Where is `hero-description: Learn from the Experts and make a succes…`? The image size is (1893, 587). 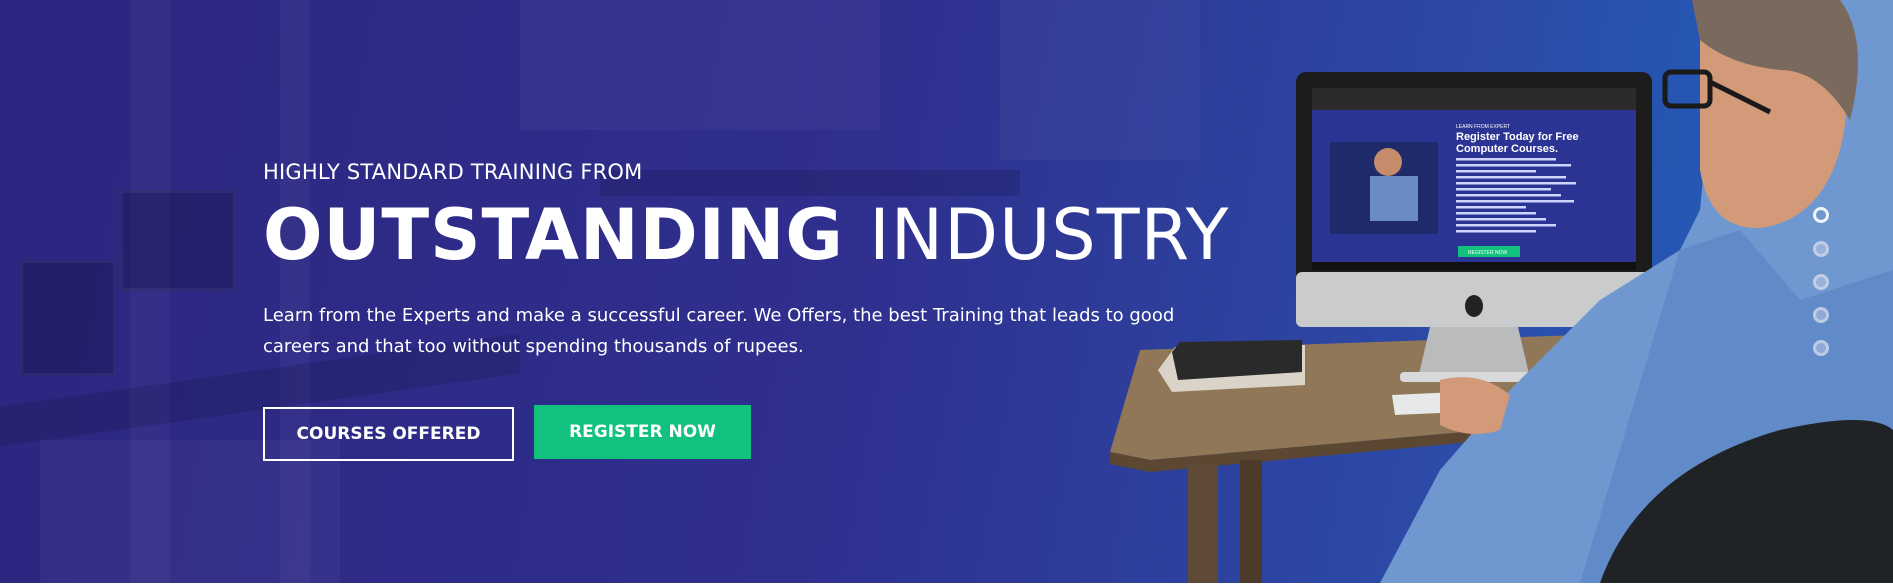
hero-description: Learn from the Experts and make a succes… is located at coordinates (719, 331).